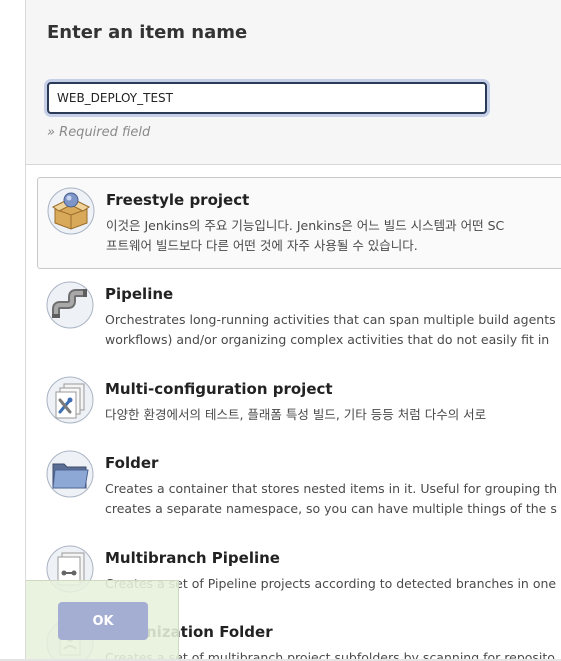  What do you see at coordinates (70, 474) in the screenshot?
I see `folder-icon` at bounding box center [70, 474].